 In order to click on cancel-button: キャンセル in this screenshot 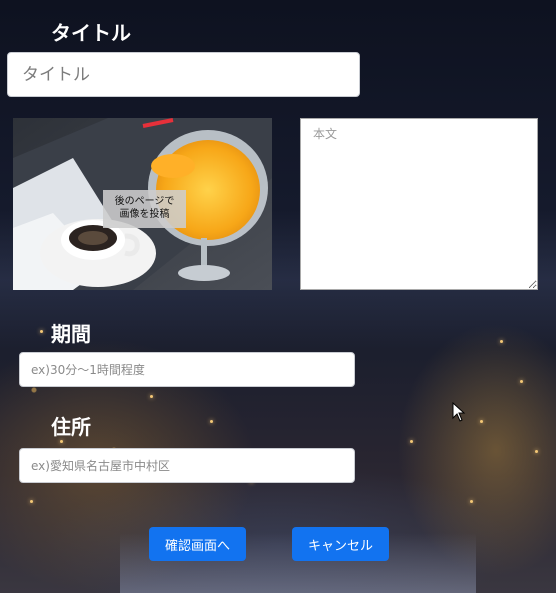, I will do `click(340, 544)`.